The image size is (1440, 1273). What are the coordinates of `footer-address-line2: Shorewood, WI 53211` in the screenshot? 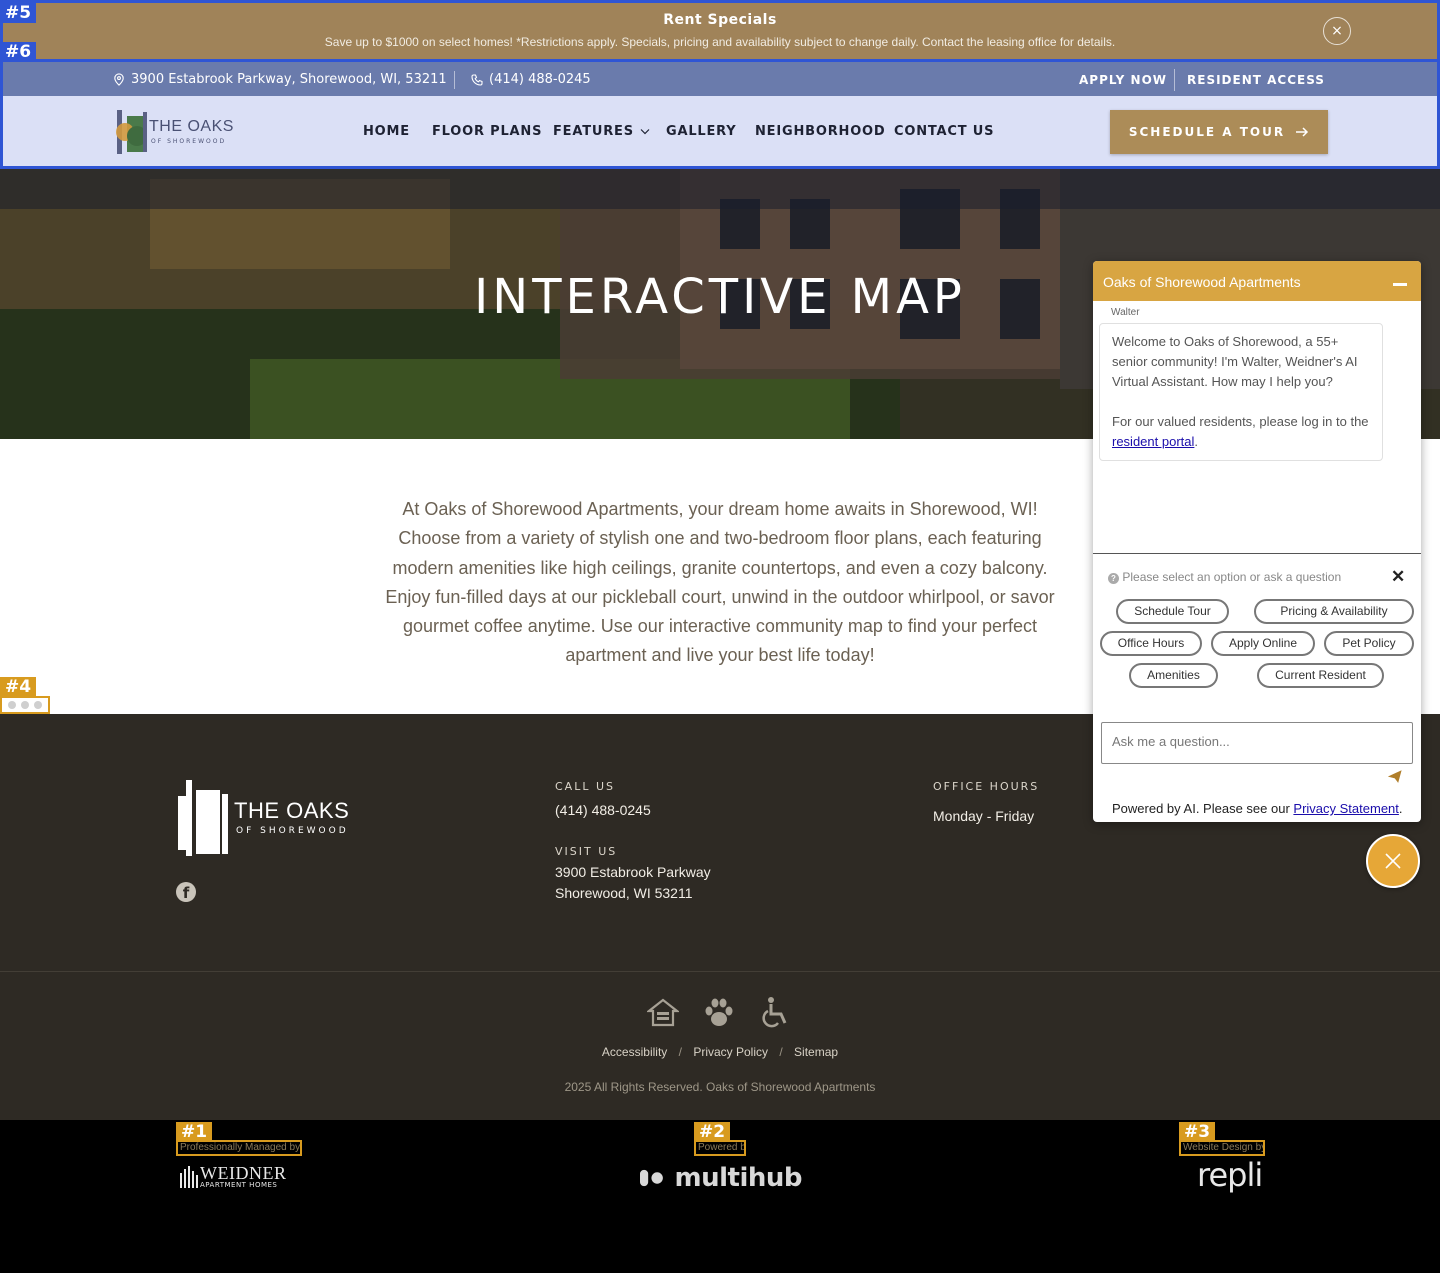 It's located at (624, 893).